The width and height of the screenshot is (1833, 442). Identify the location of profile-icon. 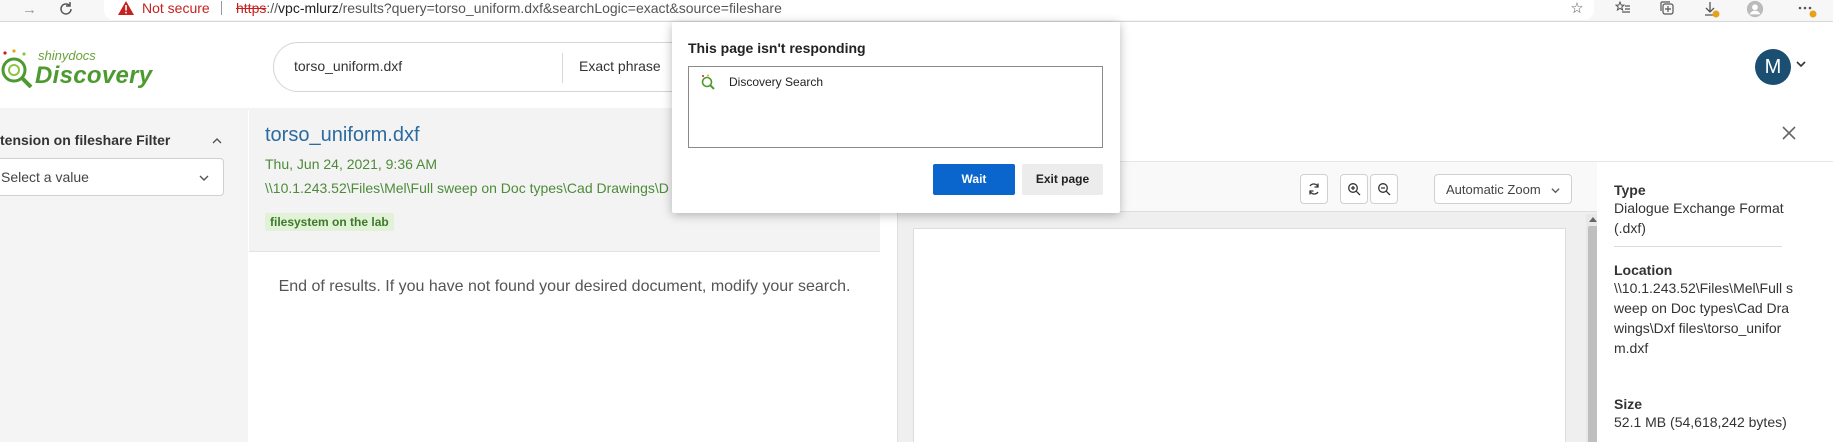
(1755, 9).